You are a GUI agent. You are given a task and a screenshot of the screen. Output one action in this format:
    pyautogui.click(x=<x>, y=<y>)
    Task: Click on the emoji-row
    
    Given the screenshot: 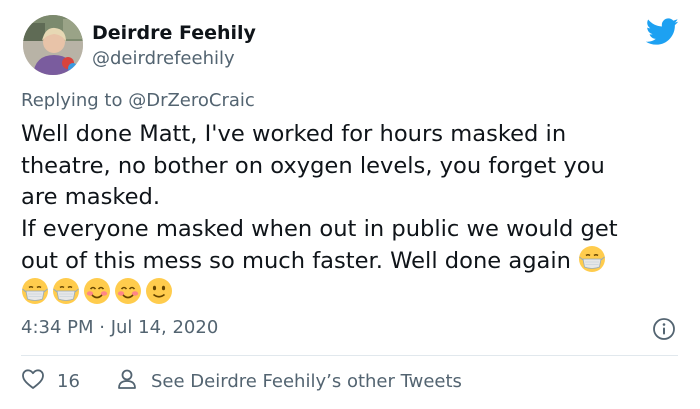 What is the action you would take?
    pyautogui.click(x=98, y=292)
    